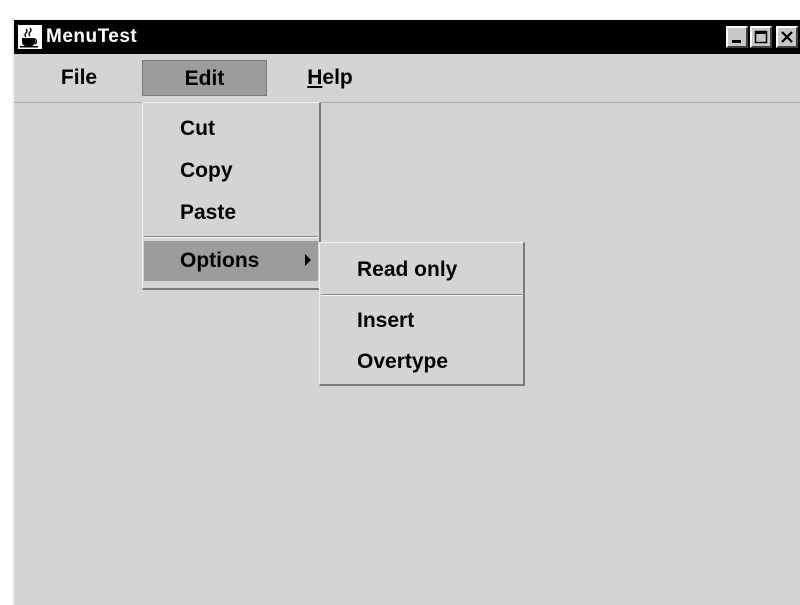 The width and height of the screenshot is (800, 605). I want to click on maximize-button, so click(761, 37).